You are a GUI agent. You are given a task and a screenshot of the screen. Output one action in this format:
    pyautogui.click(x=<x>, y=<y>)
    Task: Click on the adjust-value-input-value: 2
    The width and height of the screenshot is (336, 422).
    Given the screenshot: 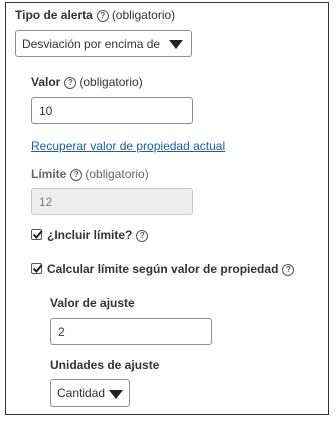 What is the action you would take?
    pyautogui.click(x=61, y=331)
    